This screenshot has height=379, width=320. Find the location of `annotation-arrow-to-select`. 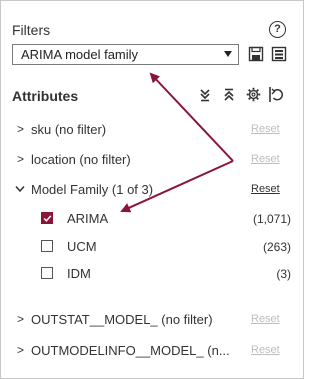

annotation-arrow-to-select is located at coordinates (191, 117).